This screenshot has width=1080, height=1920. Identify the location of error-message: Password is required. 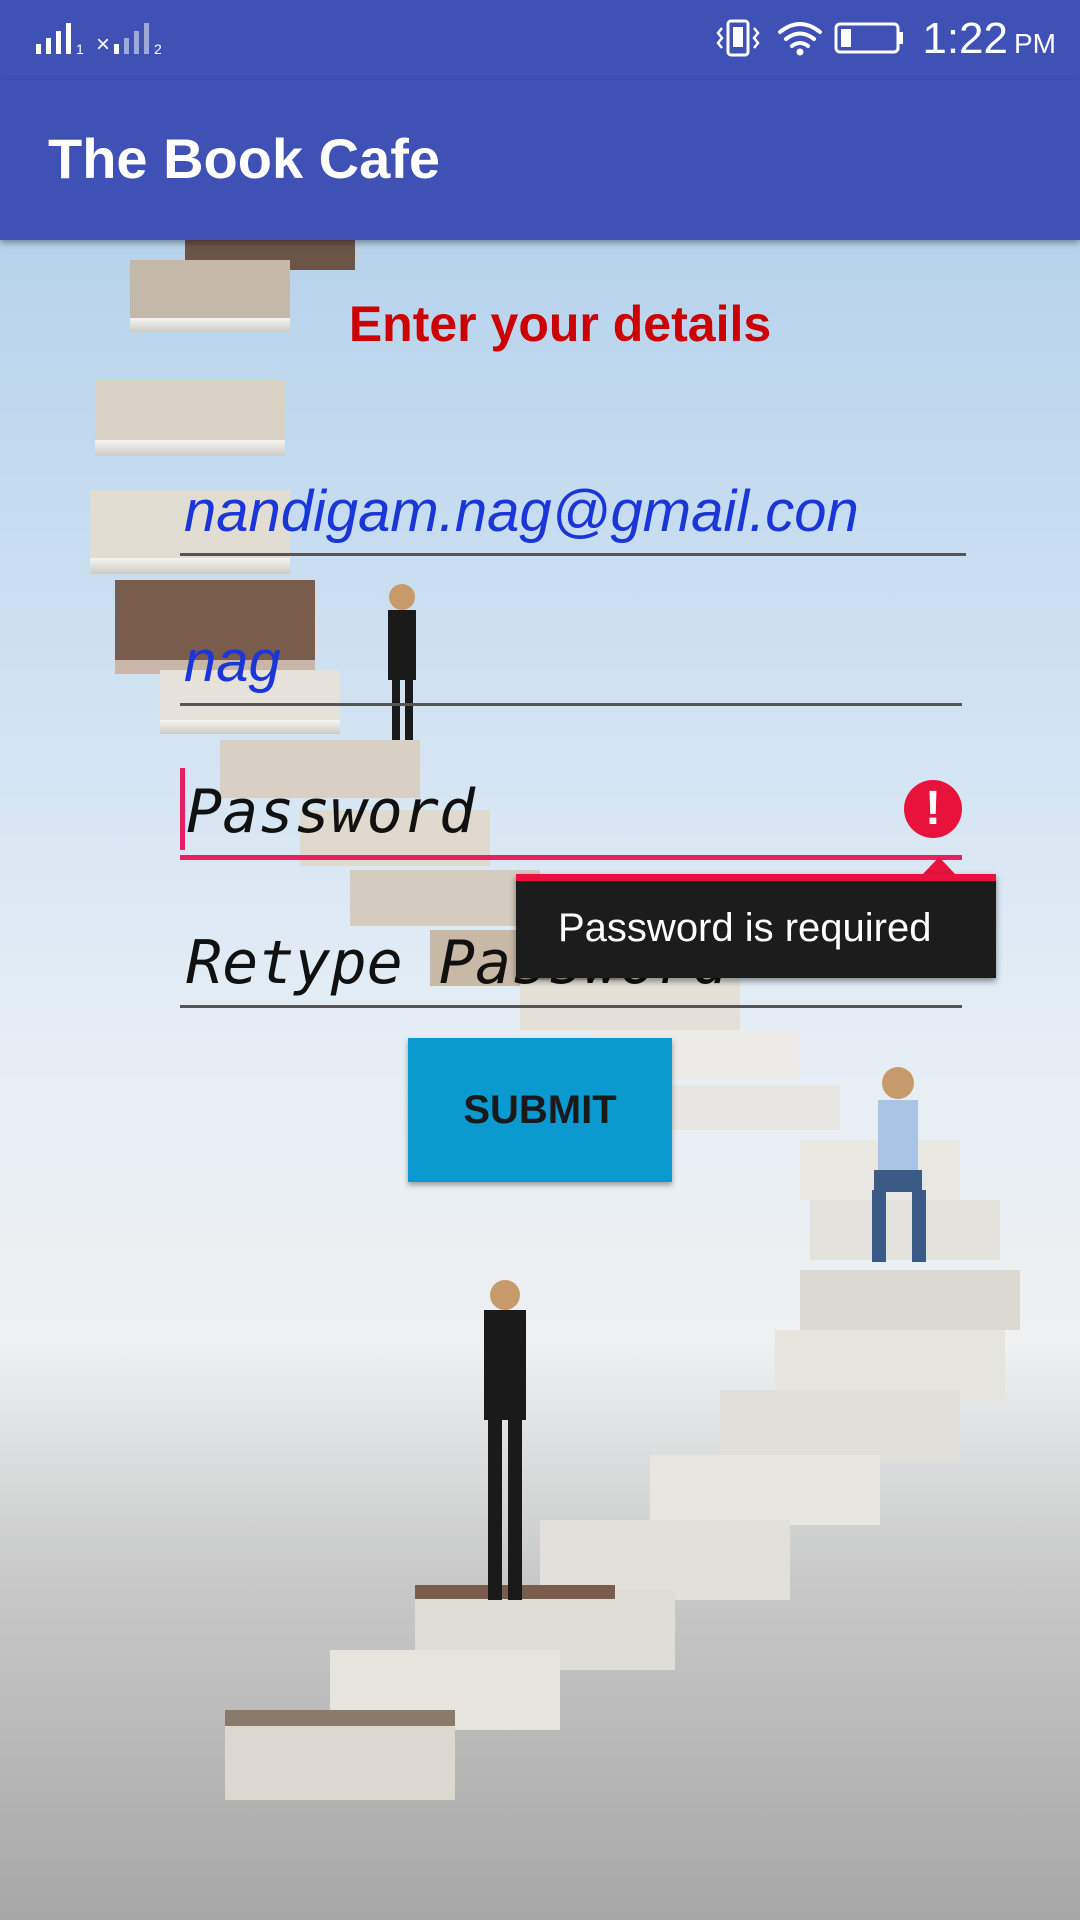
(745, 928).